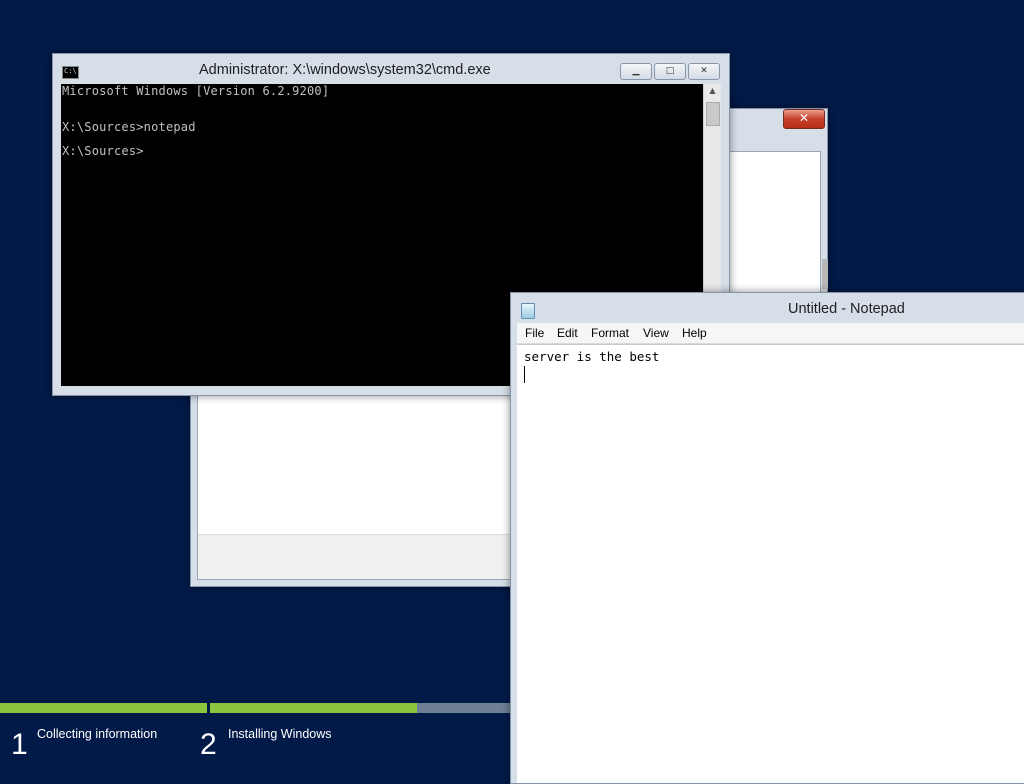 The height and width of the screenshot is (784, 1024). I want to click on progress-fill-collecting, so click(103, 708).